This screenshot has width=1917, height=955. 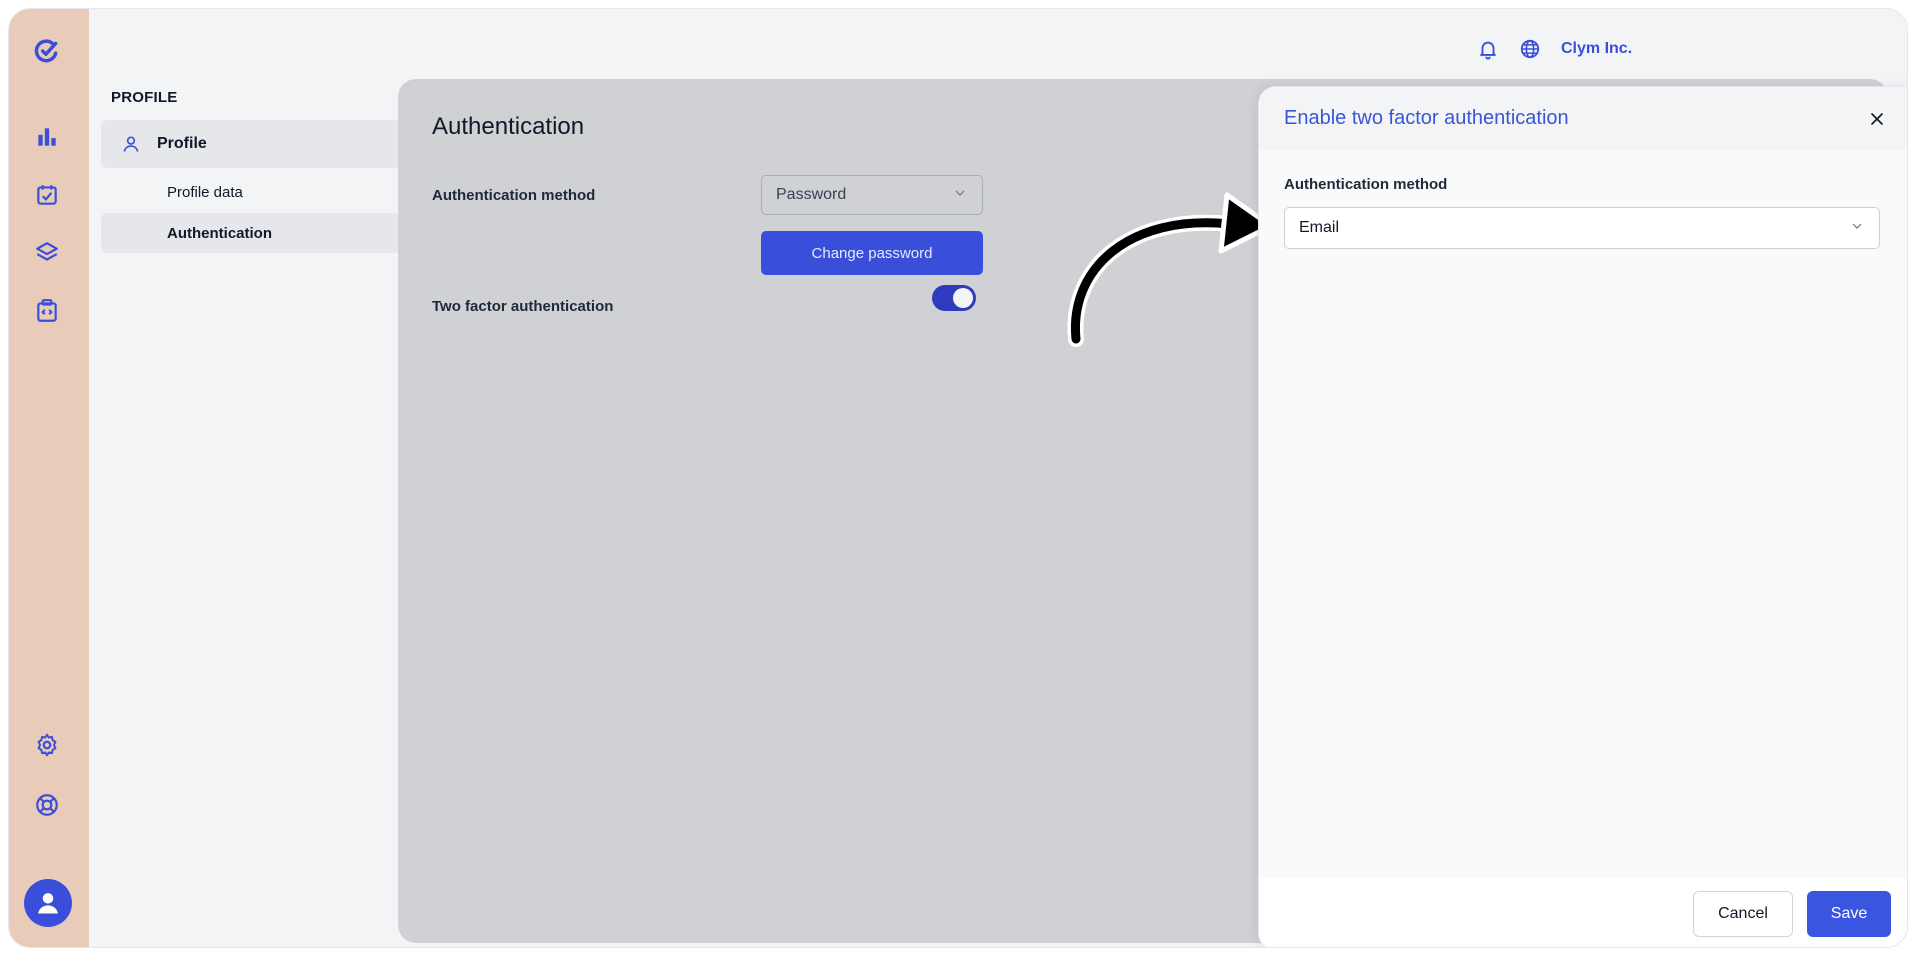 I want to click on code-clipboard-icon, so click(x=47, y=311).